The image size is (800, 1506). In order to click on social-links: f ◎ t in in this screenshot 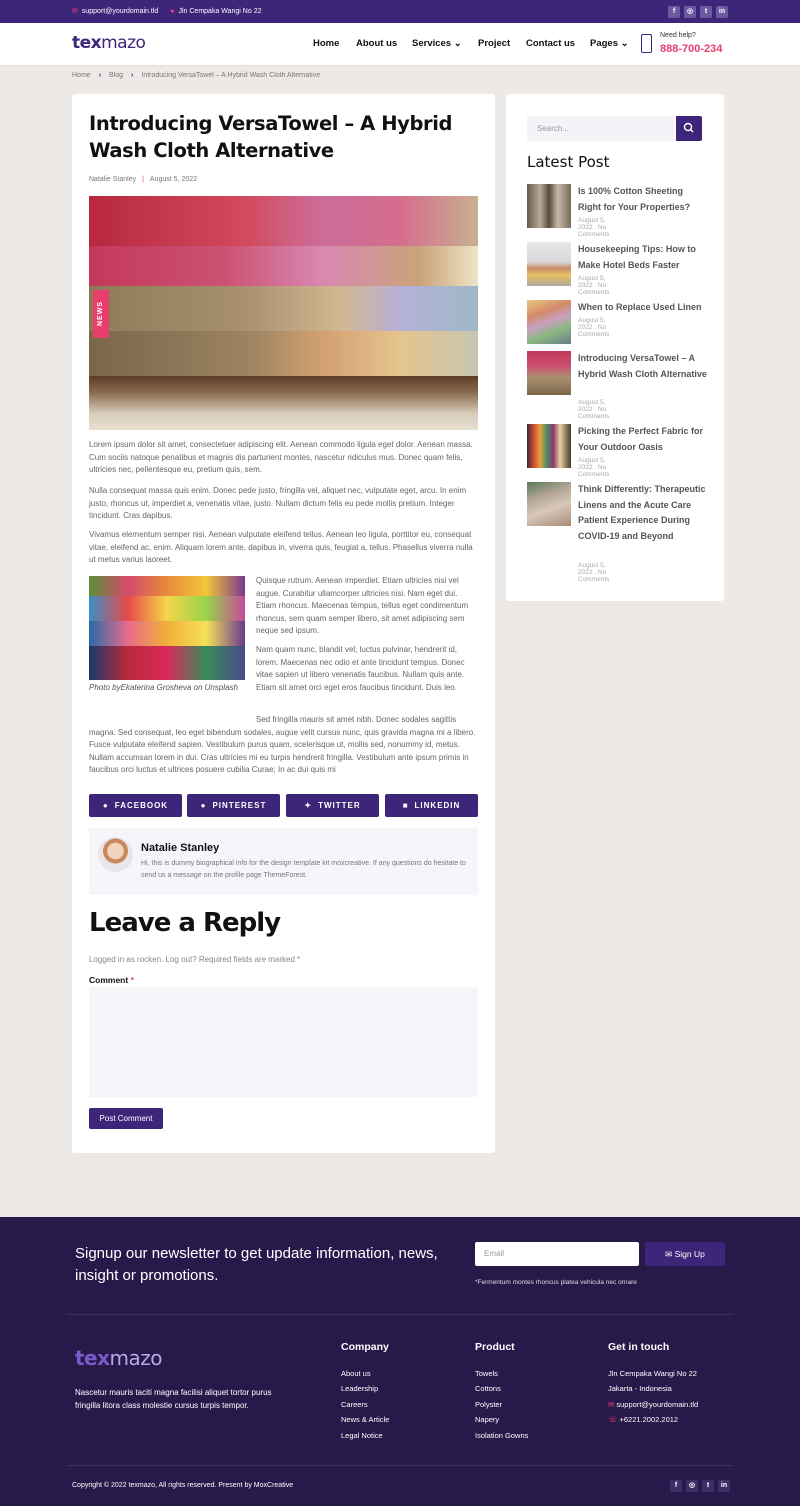, I will do `click(698, 12)`.